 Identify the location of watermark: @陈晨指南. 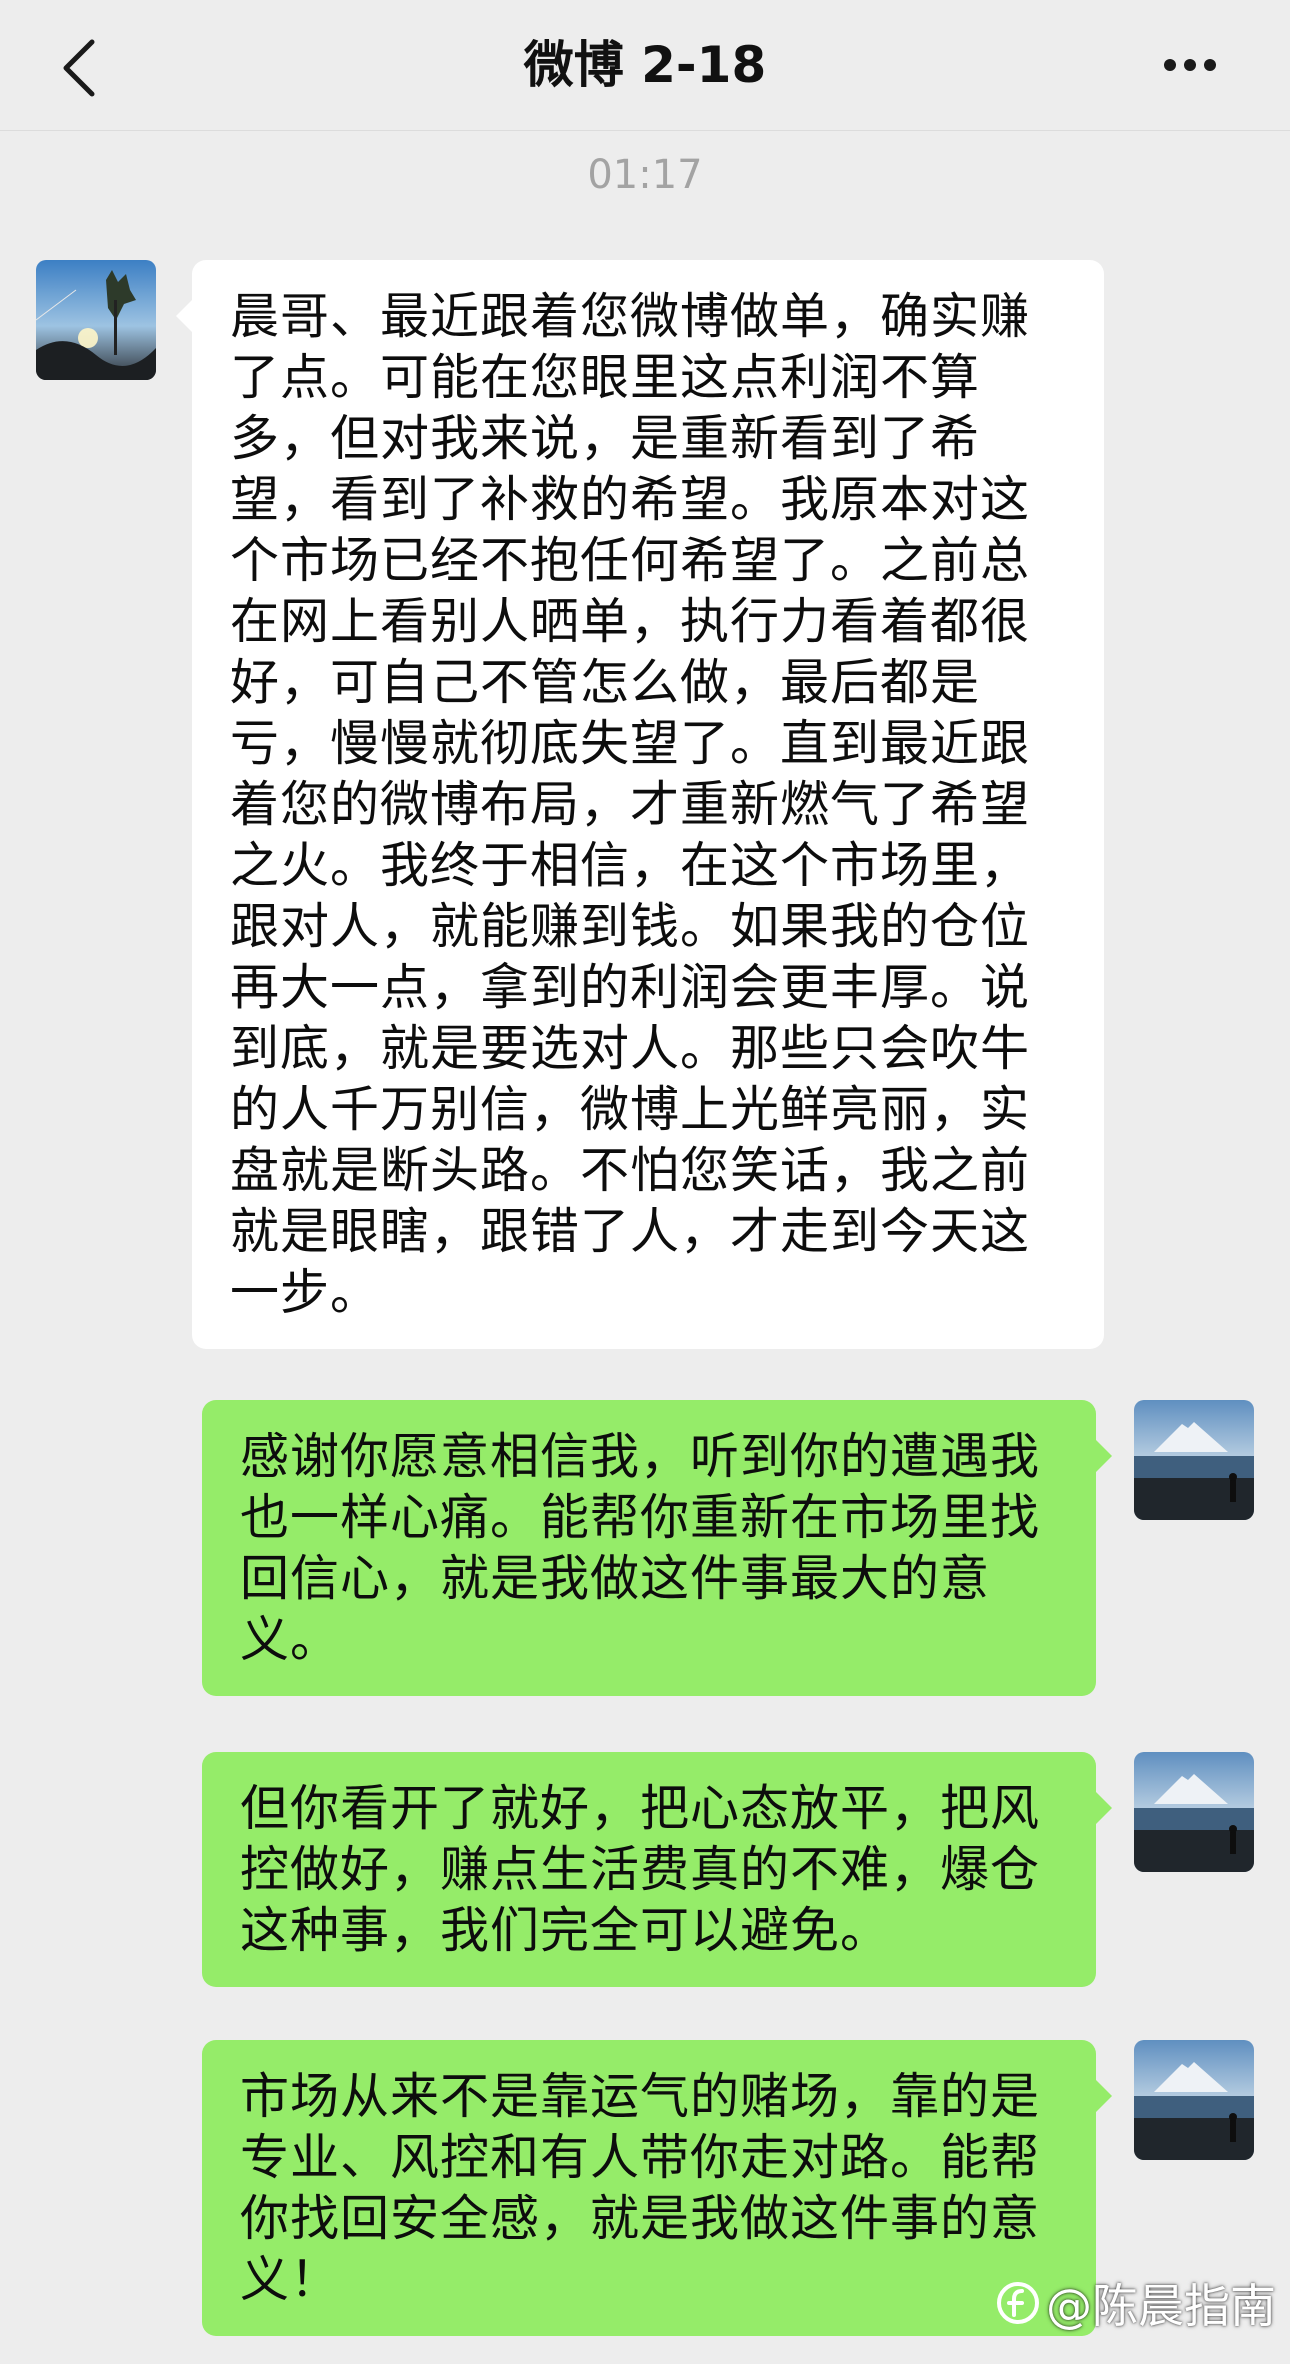
(1136, 2303).